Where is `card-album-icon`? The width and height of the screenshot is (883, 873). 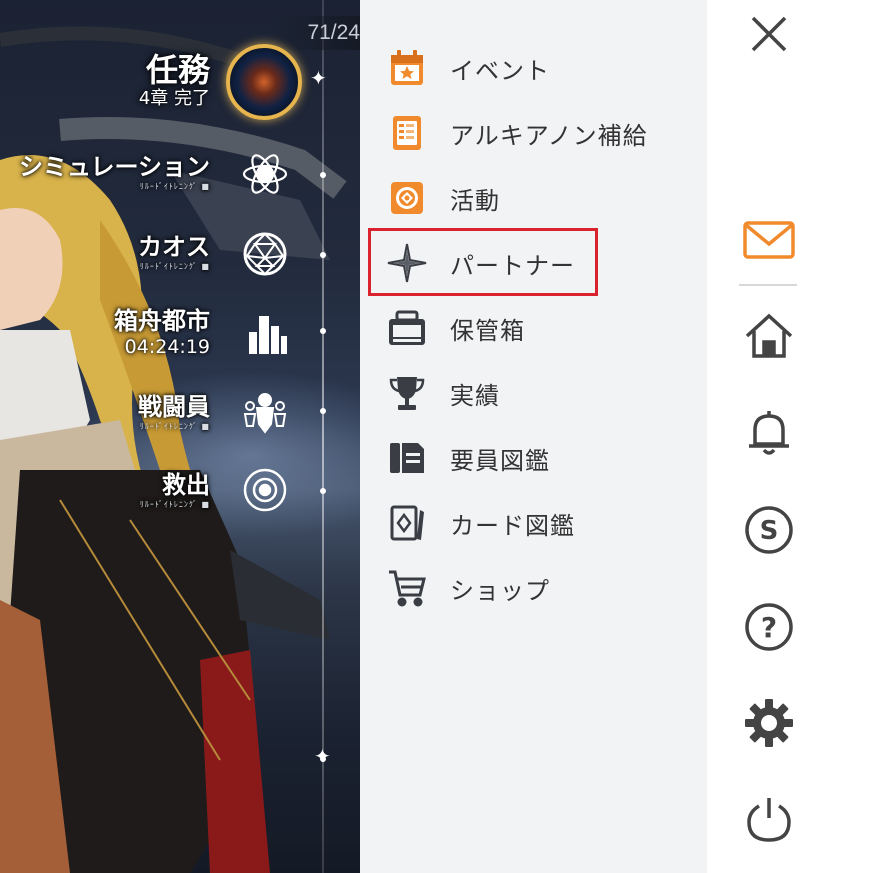
card-album-icon is located at coordinates (407, 523).